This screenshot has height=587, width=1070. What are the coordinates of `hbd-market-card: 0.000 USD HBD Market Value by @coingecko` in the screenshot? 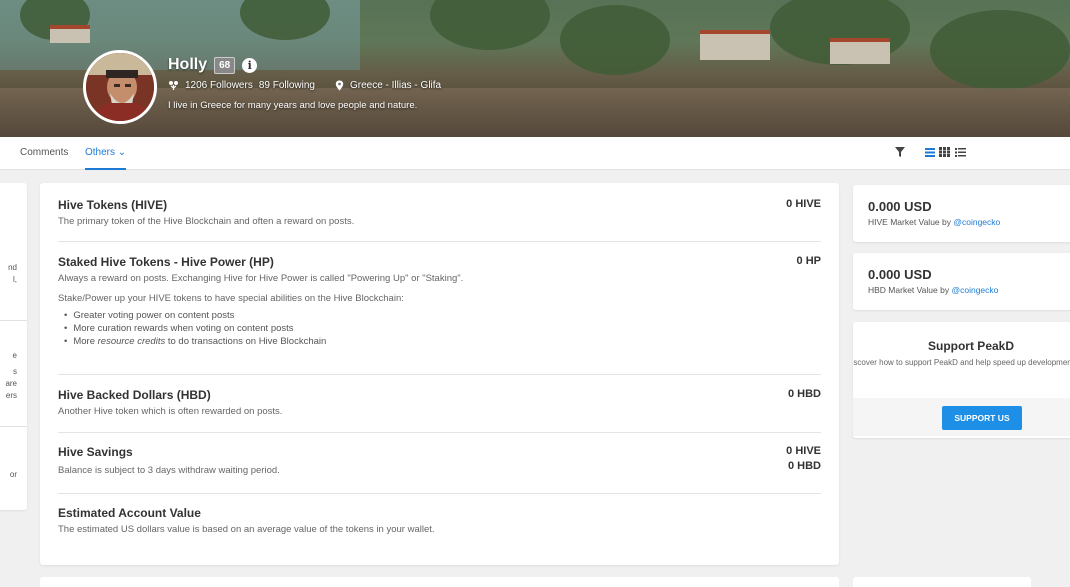 It's located at (961, 281).